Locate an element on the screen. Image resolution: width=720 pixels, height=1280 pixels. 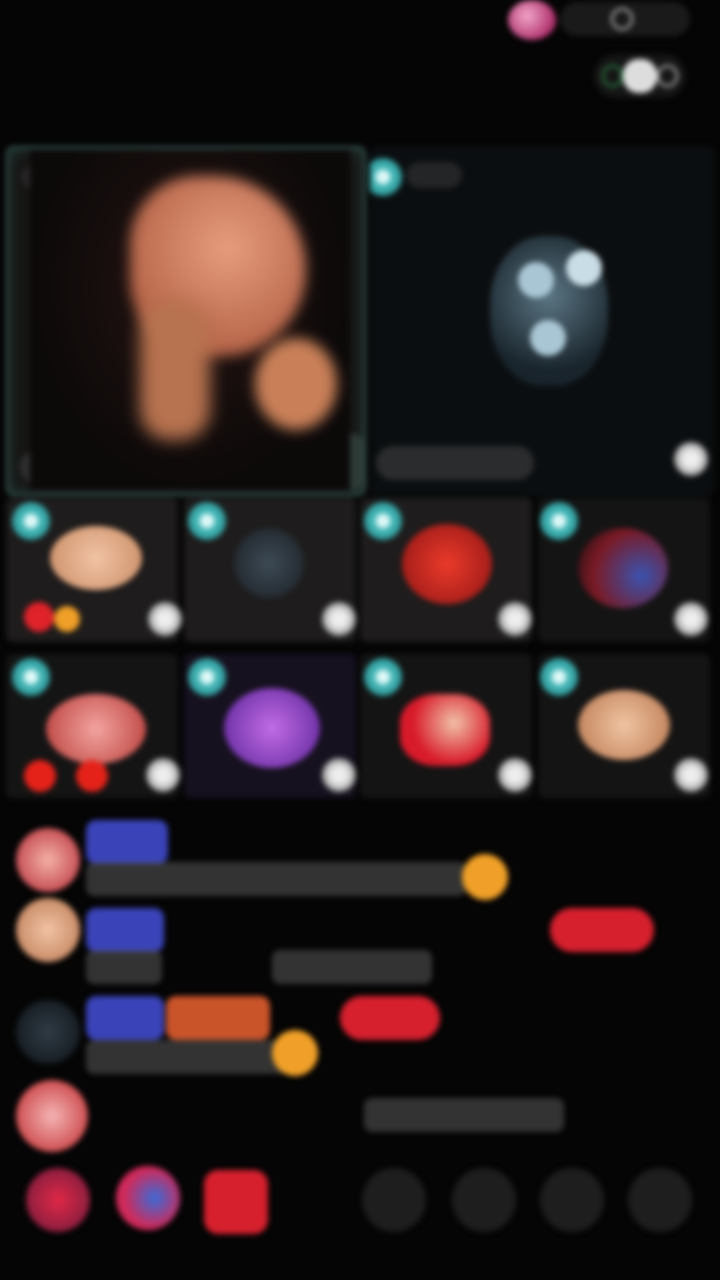
share-icon is located at coordinates (484, 1200).